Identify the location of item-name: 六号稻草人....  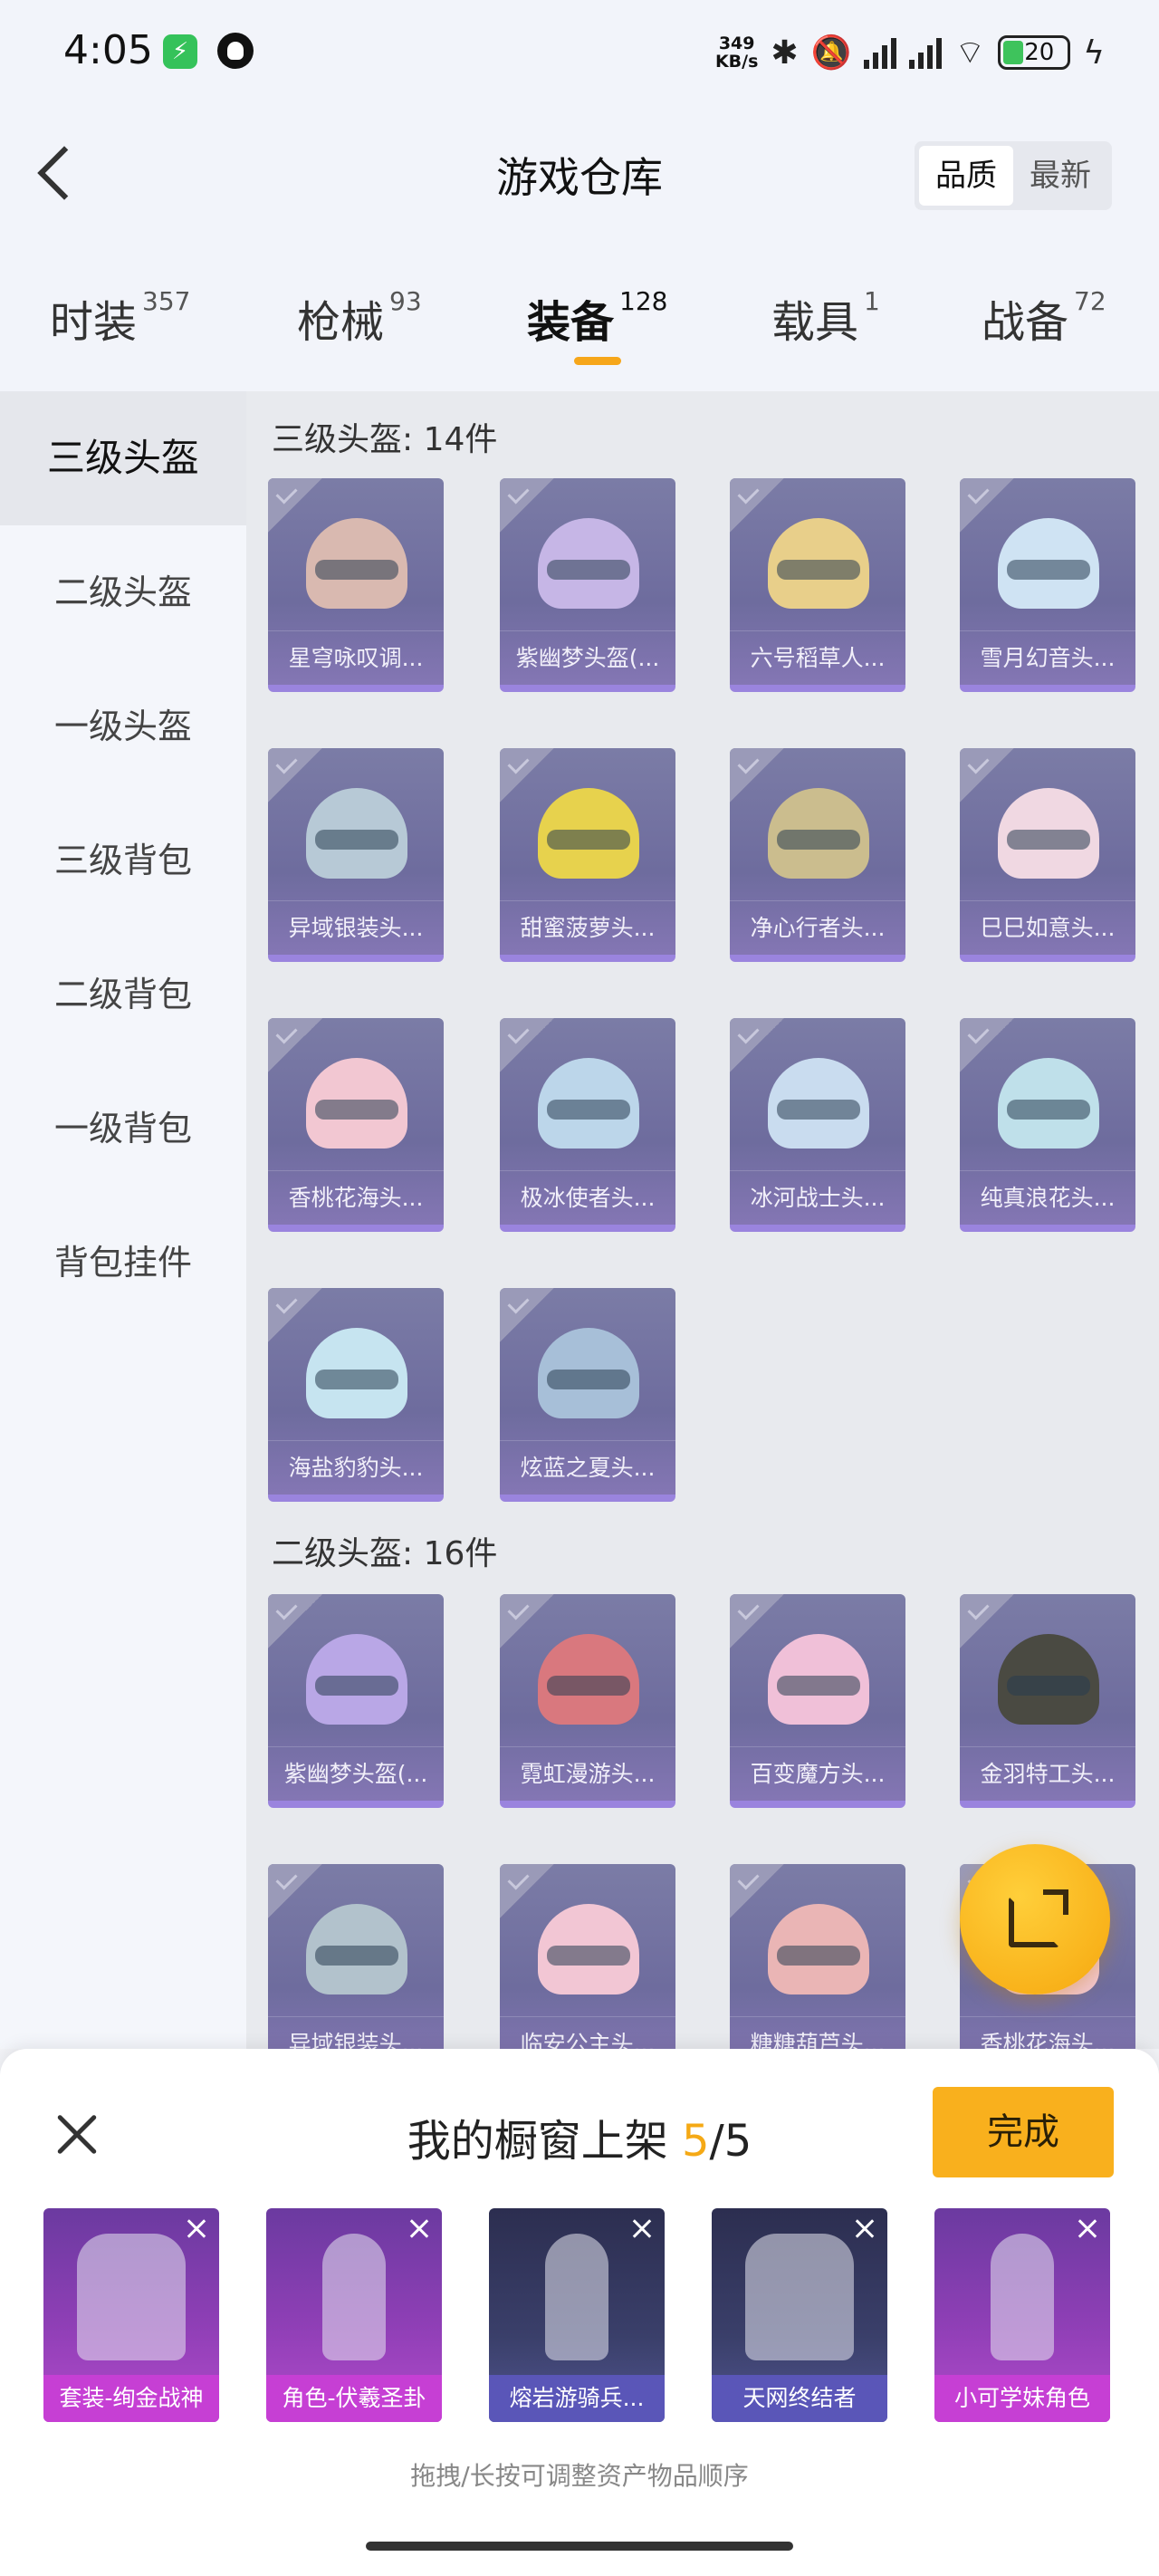
(817, 657).